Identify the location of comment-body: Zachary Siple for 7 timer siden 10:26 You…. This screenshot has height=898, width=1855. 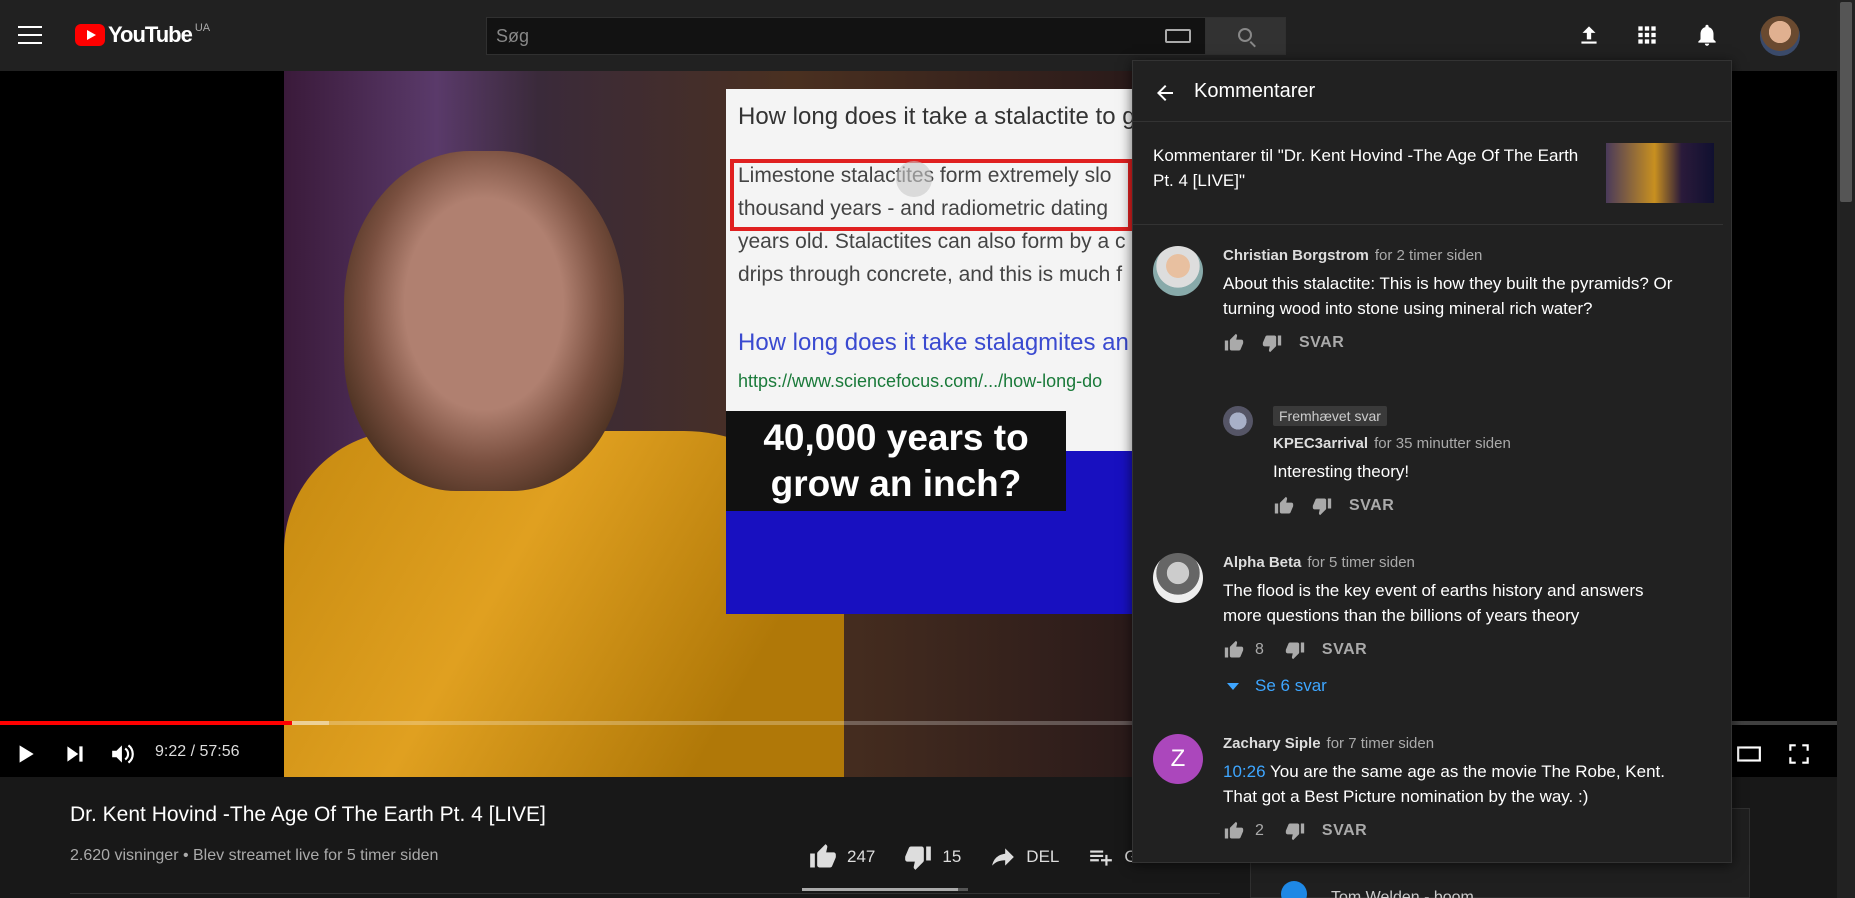
(1453, 788).